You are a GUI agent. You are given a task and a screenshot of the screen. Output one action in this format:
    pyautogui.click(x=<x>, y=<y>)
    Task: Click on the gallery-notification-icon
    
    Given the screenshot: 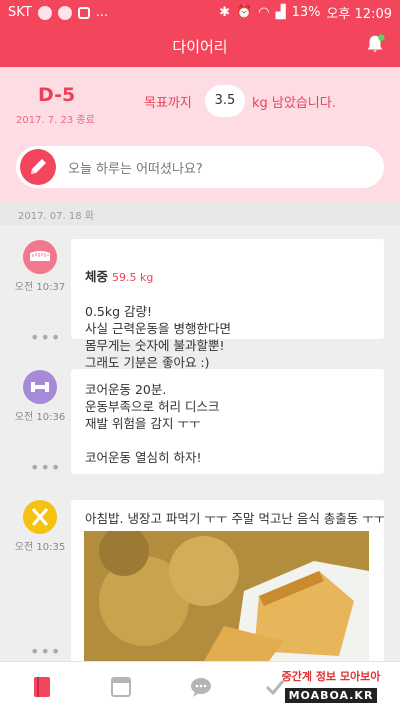 What is the action you would take?
    pyautogui.click(x=83, y=12)
    